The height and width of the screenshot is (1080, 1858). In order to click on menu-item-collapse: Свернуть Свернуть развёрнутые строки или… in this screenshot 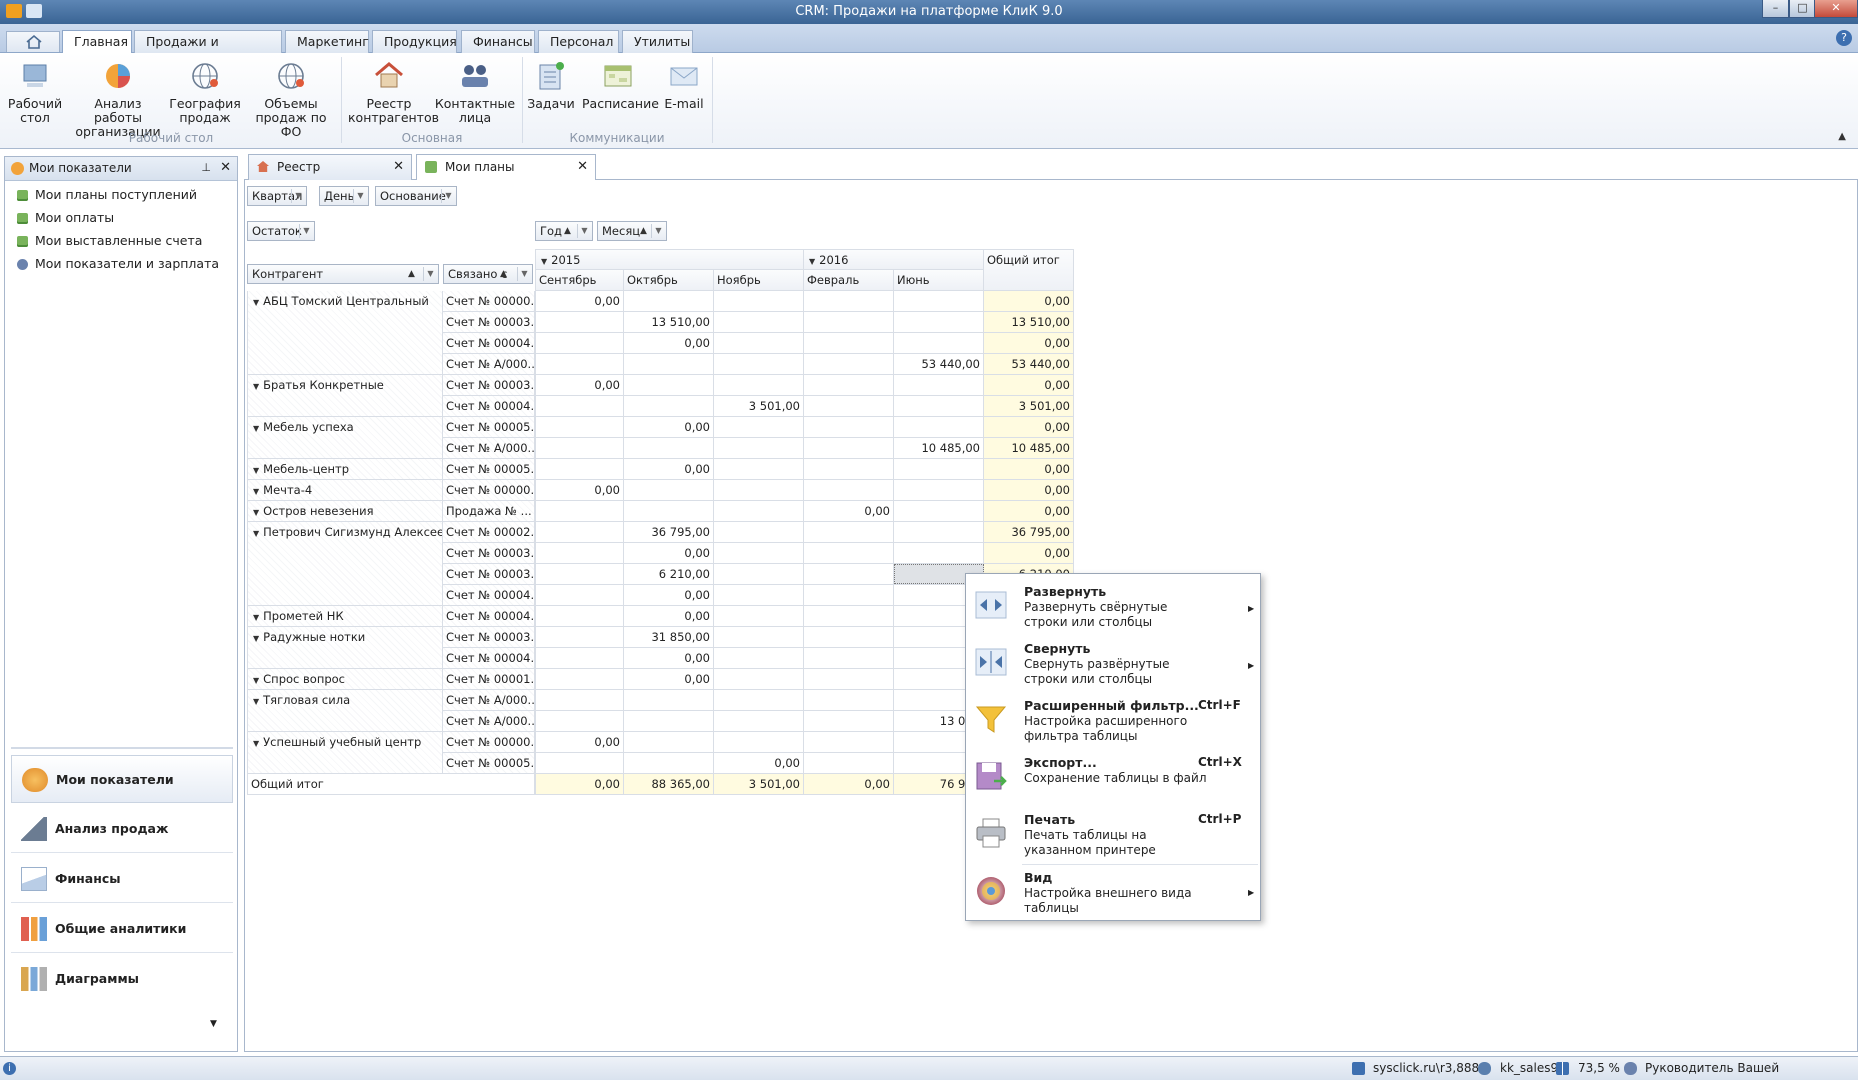, I will do `click(1113, 663)`.